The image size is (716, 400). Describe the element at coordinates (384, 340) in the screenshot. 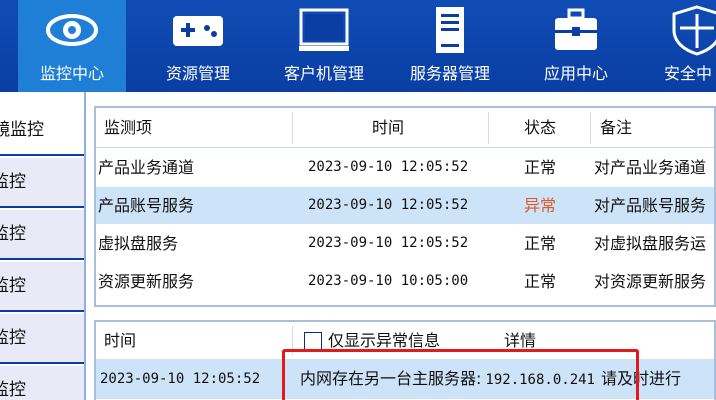

I see `abnormal-only-label: 仅显示异常信息` at that location.